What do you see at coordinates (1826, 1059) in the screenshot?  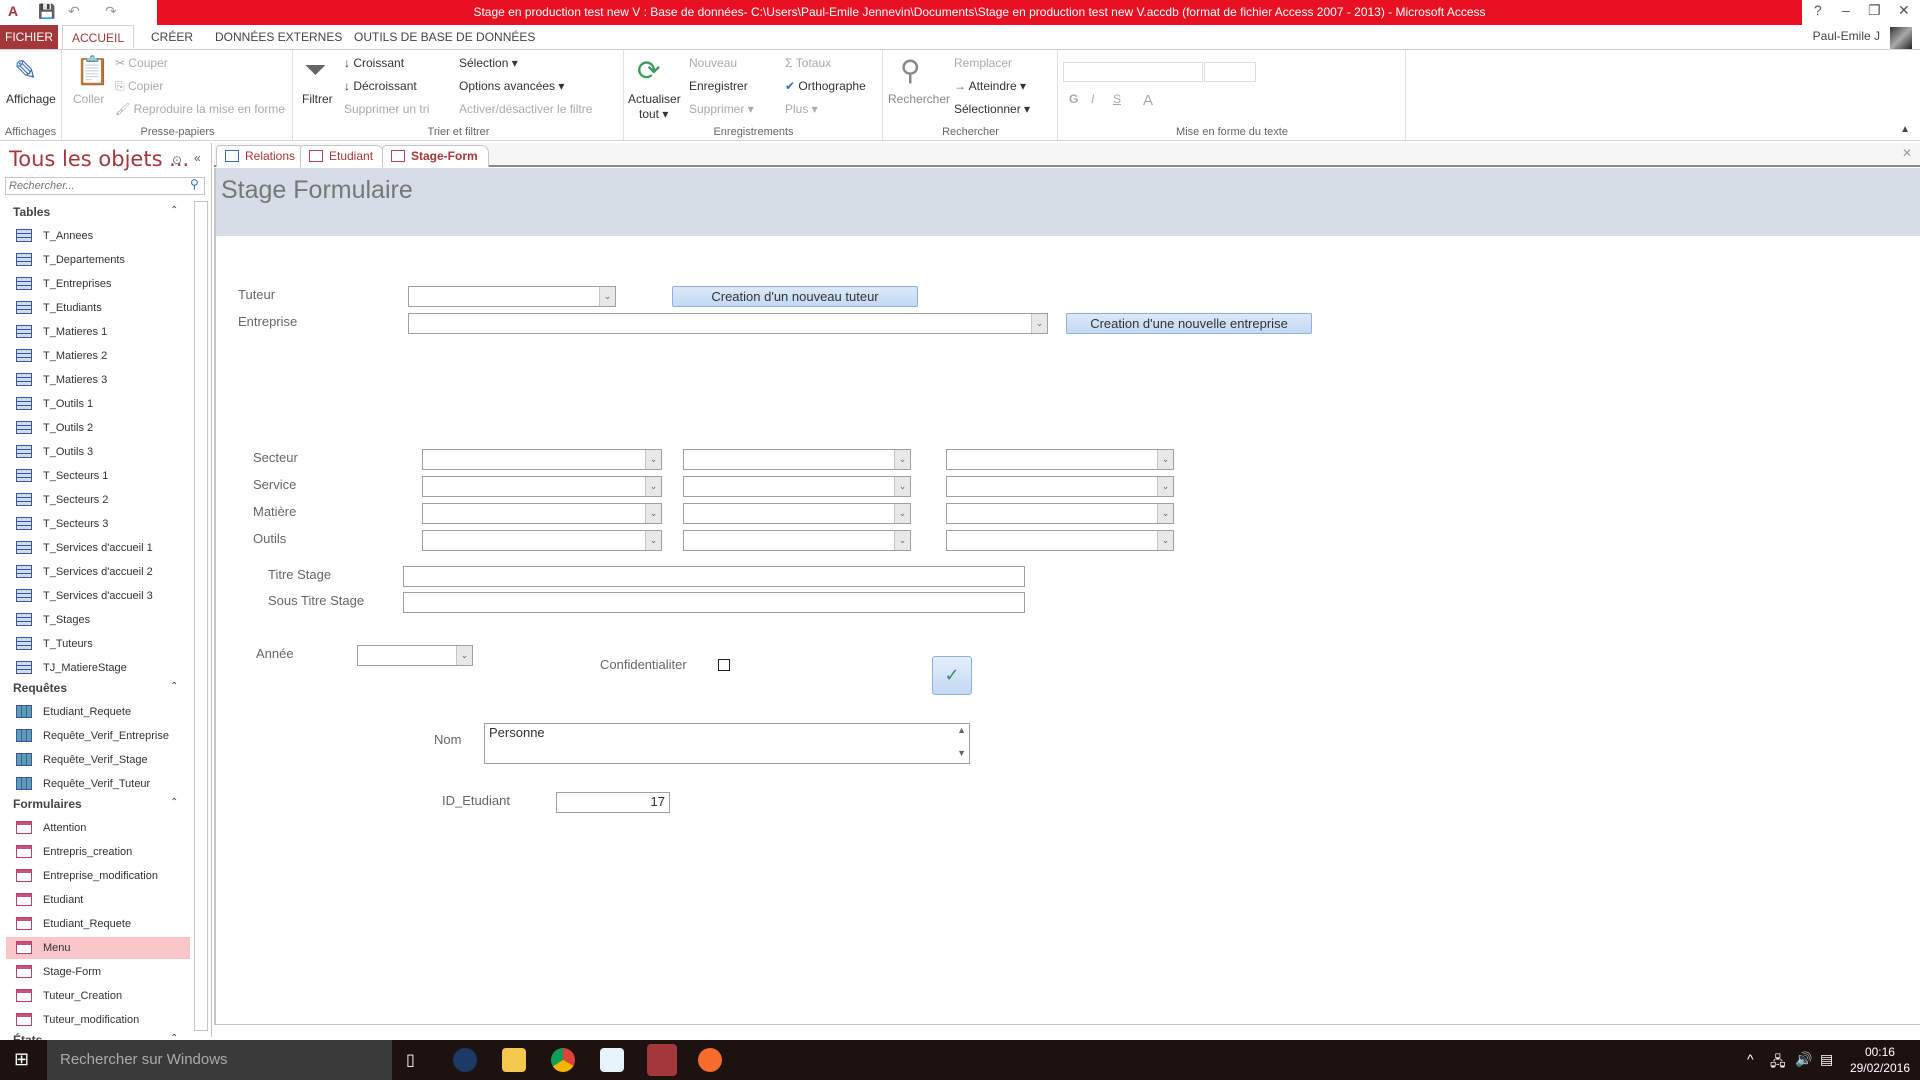 I see `notifications-icon: ▤` at bounding box center [1826, 1059].